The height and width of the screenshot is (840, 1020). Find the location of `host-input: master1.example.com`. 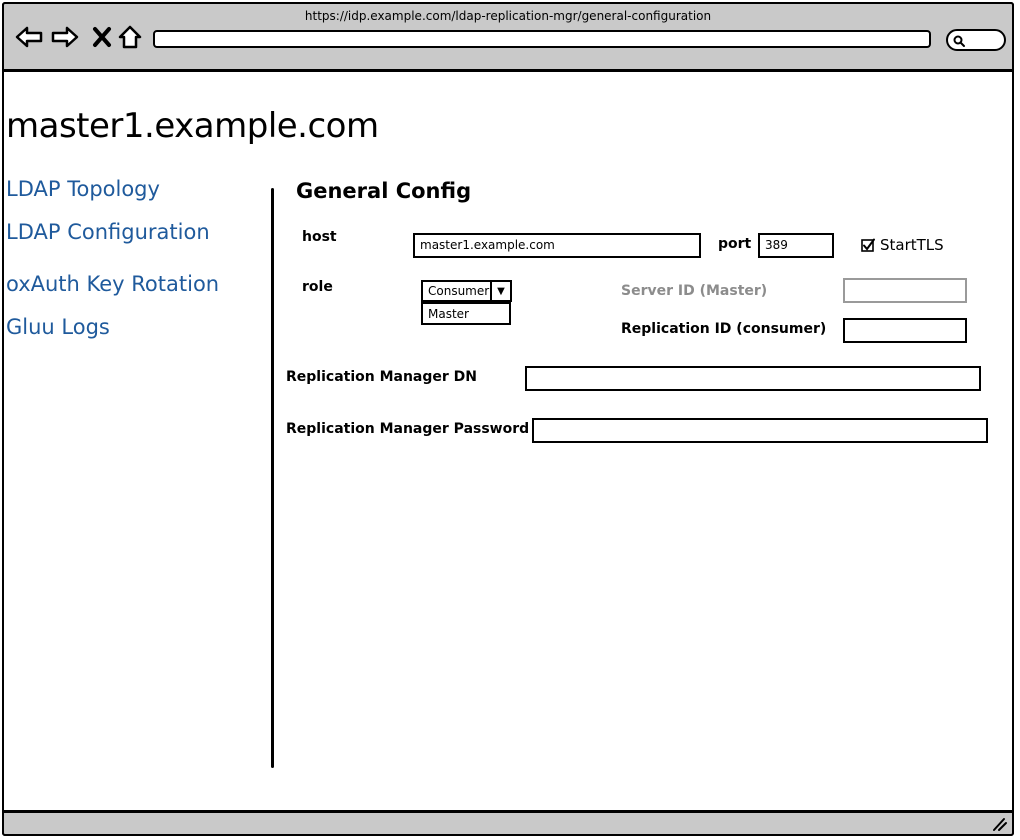

host-input: master1.example.com is located at coordinates (557, 245).